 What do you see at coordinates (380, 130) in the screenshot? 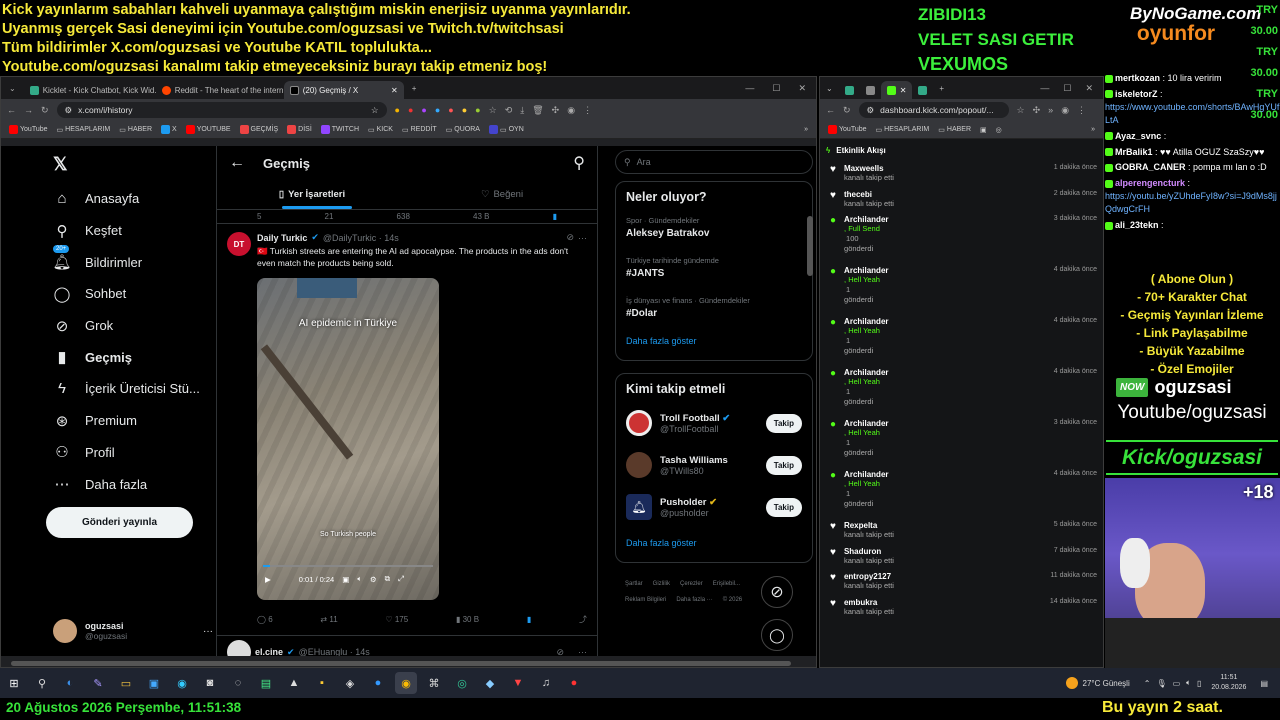
I see `bookmark-kick: ▭ KICK` at bounding box center [380, 130].